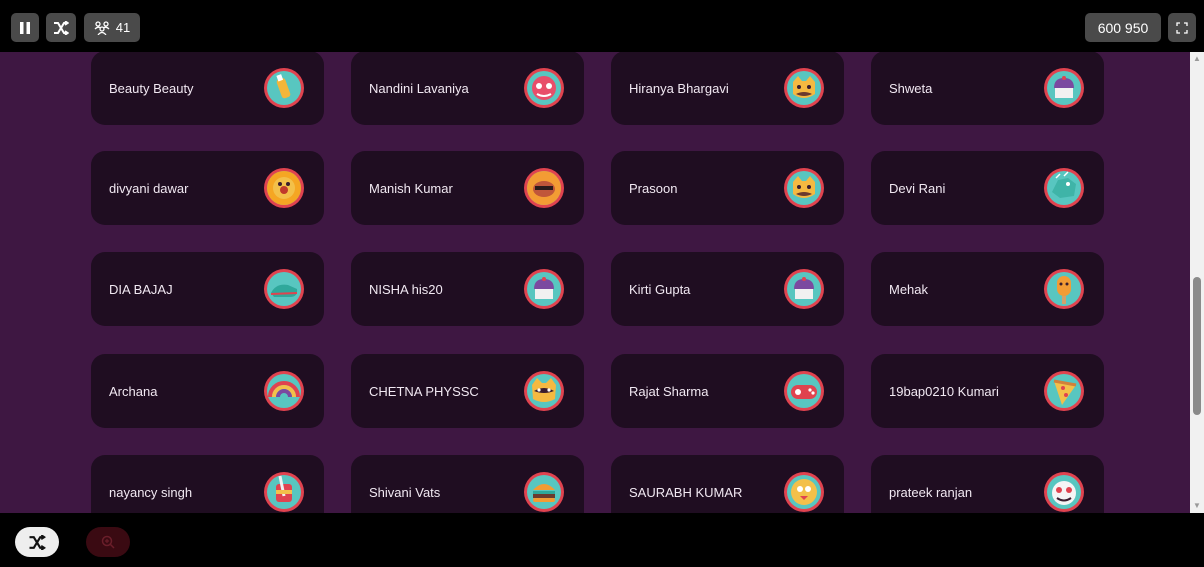 The image size is (1204, 567). What do you see at coordinates (727, 188) in the screenshot?
I see `player-card: Prasoon` at bounding box center [727, 188].